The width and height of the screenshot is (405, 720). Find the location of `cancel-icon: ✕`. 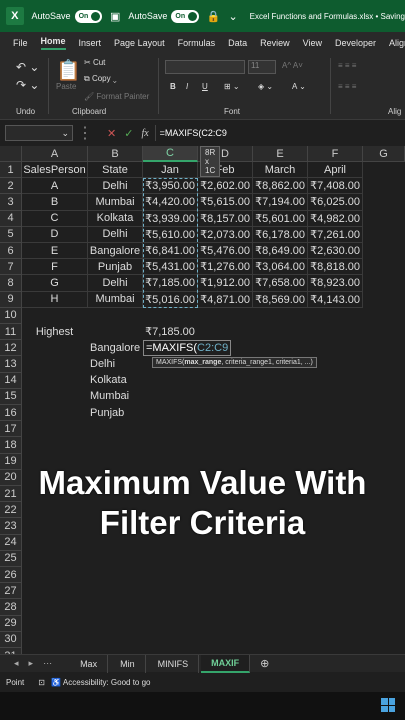

cancel-icon: ✕ is located at coordinates (111, 133).